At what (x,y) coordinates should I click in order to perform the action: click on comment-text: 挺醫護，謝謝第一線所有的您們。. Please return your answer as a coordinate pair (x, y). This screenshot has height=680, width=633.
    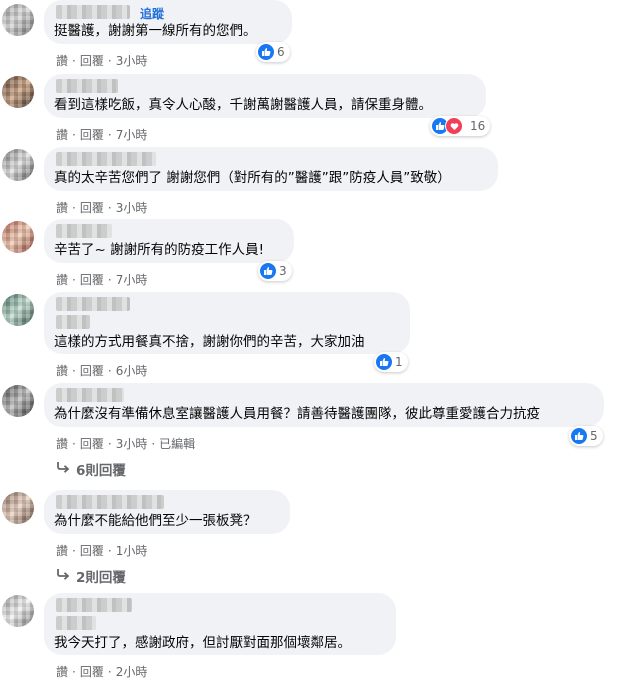
    Looking at the image, I should click on (155, 31).